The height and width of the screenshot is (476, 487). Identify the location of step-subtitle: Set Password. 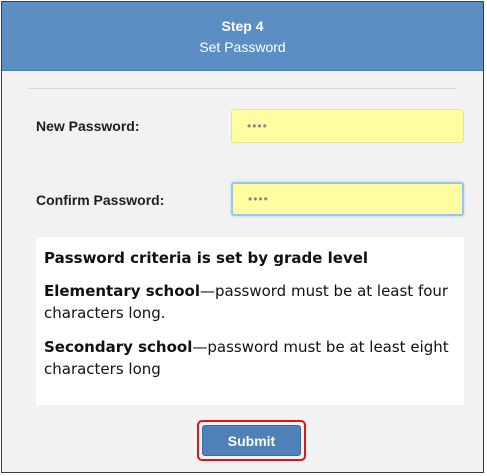
(242, 47).